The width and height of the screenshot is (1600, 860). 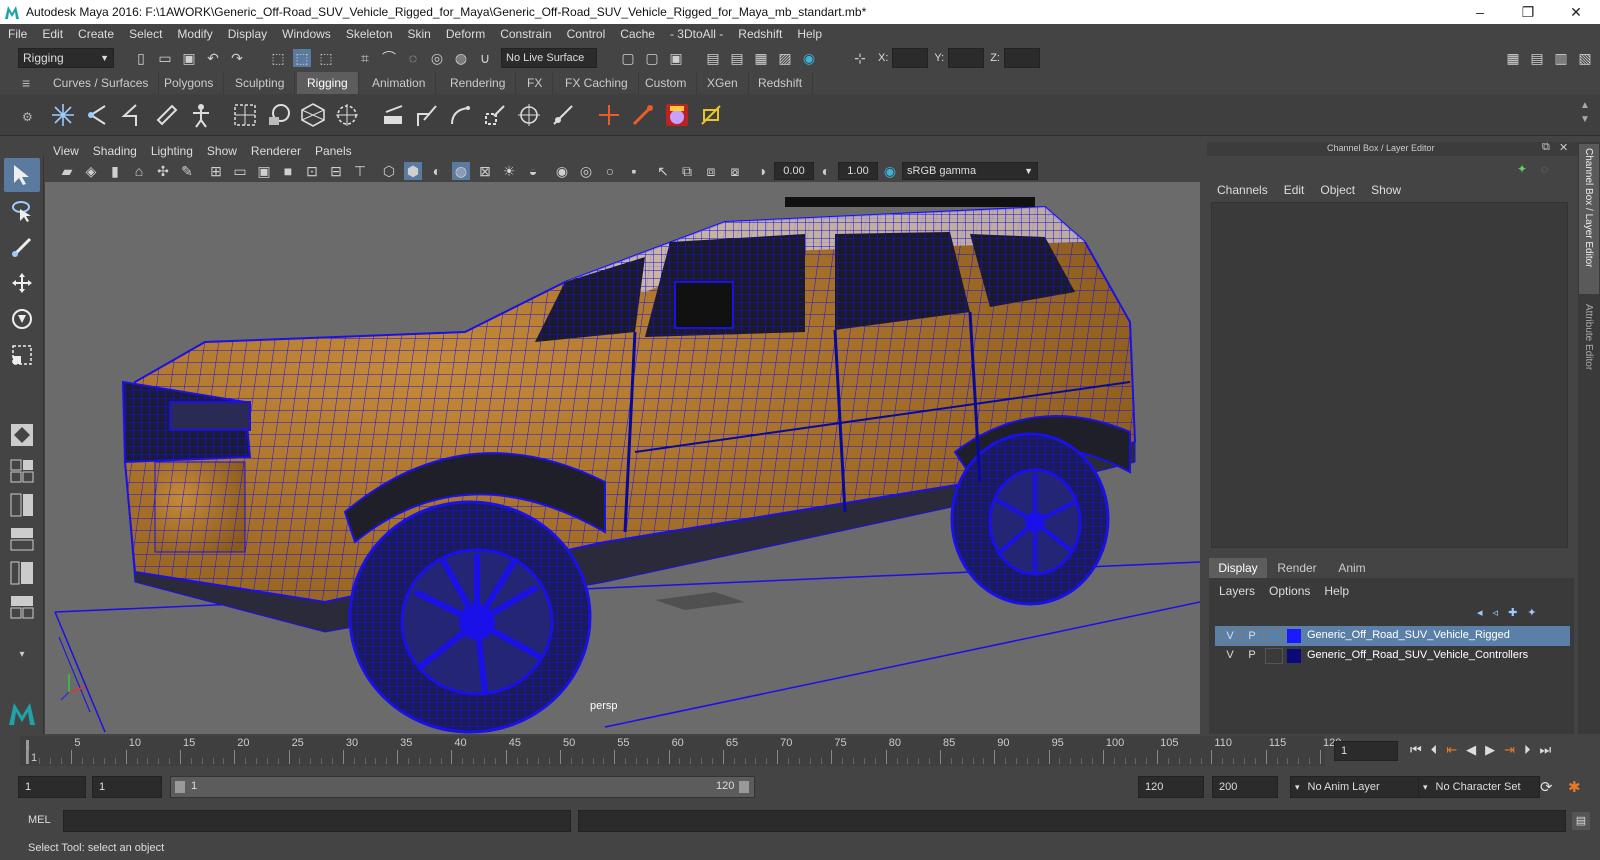 What do you see at coordinates (306, 34) in the screenshot?
I see `menu-windows: Windows` at bounding box center [306, 34].